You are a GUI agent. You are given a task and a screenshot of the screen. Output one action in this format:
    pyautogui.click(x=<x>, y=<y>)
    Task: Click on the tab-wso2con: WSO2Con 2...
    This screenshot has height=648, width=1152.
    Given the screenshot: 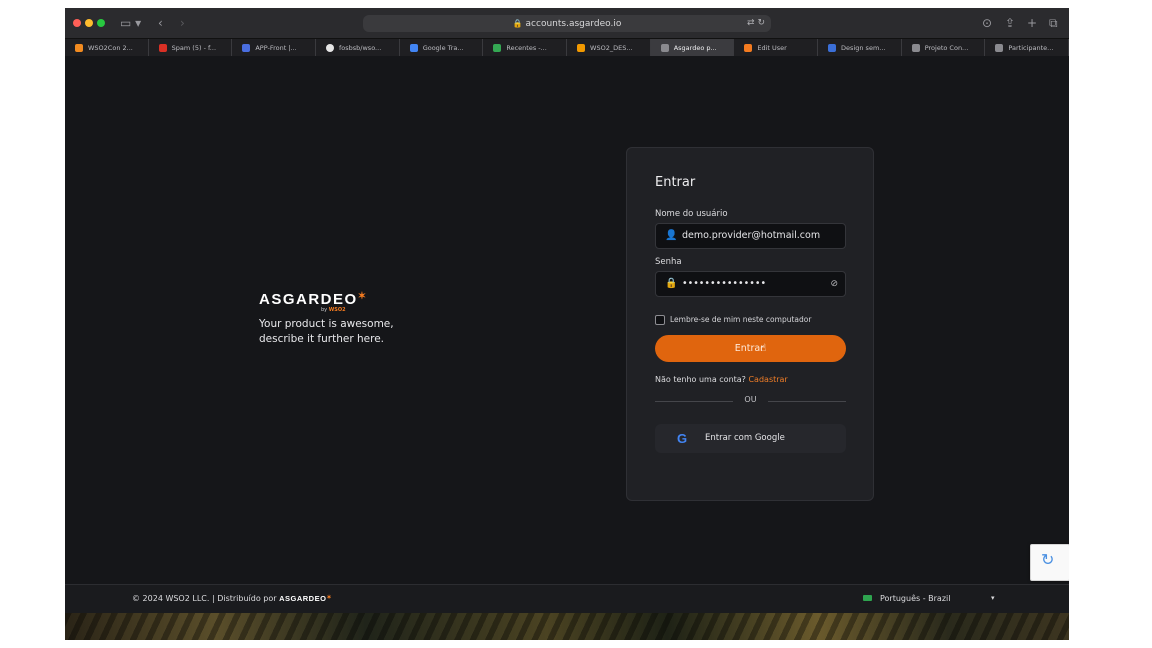 What is the action you would take?
    pyautogui.click(x=107, y=48)
    